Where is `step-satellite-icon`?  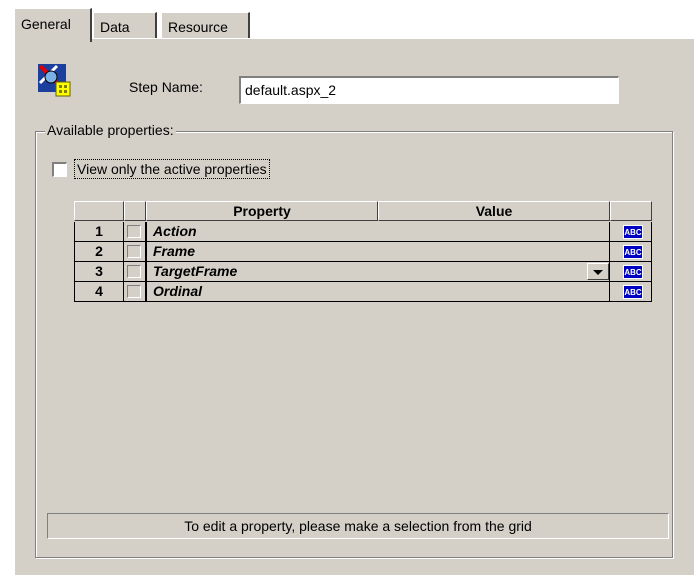
step-satellite-icon is located at coordinates (54, 80).